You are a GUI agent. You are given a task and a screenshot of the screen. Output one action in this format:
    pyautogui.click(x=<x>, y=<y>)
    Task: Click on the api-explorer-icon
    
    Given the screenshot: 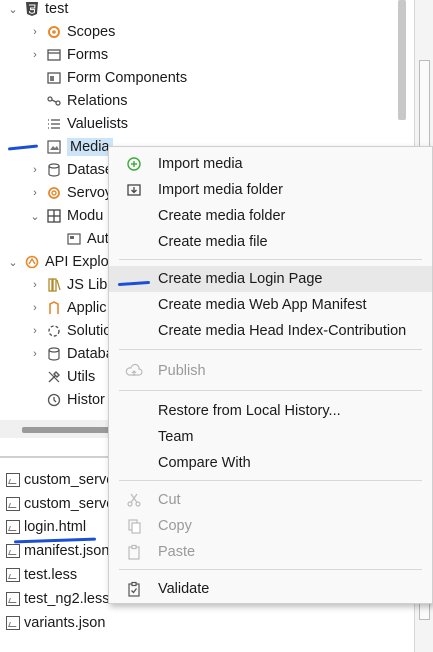 What is the action you would take?
    pyautogui.click(x=32, y=262)
    